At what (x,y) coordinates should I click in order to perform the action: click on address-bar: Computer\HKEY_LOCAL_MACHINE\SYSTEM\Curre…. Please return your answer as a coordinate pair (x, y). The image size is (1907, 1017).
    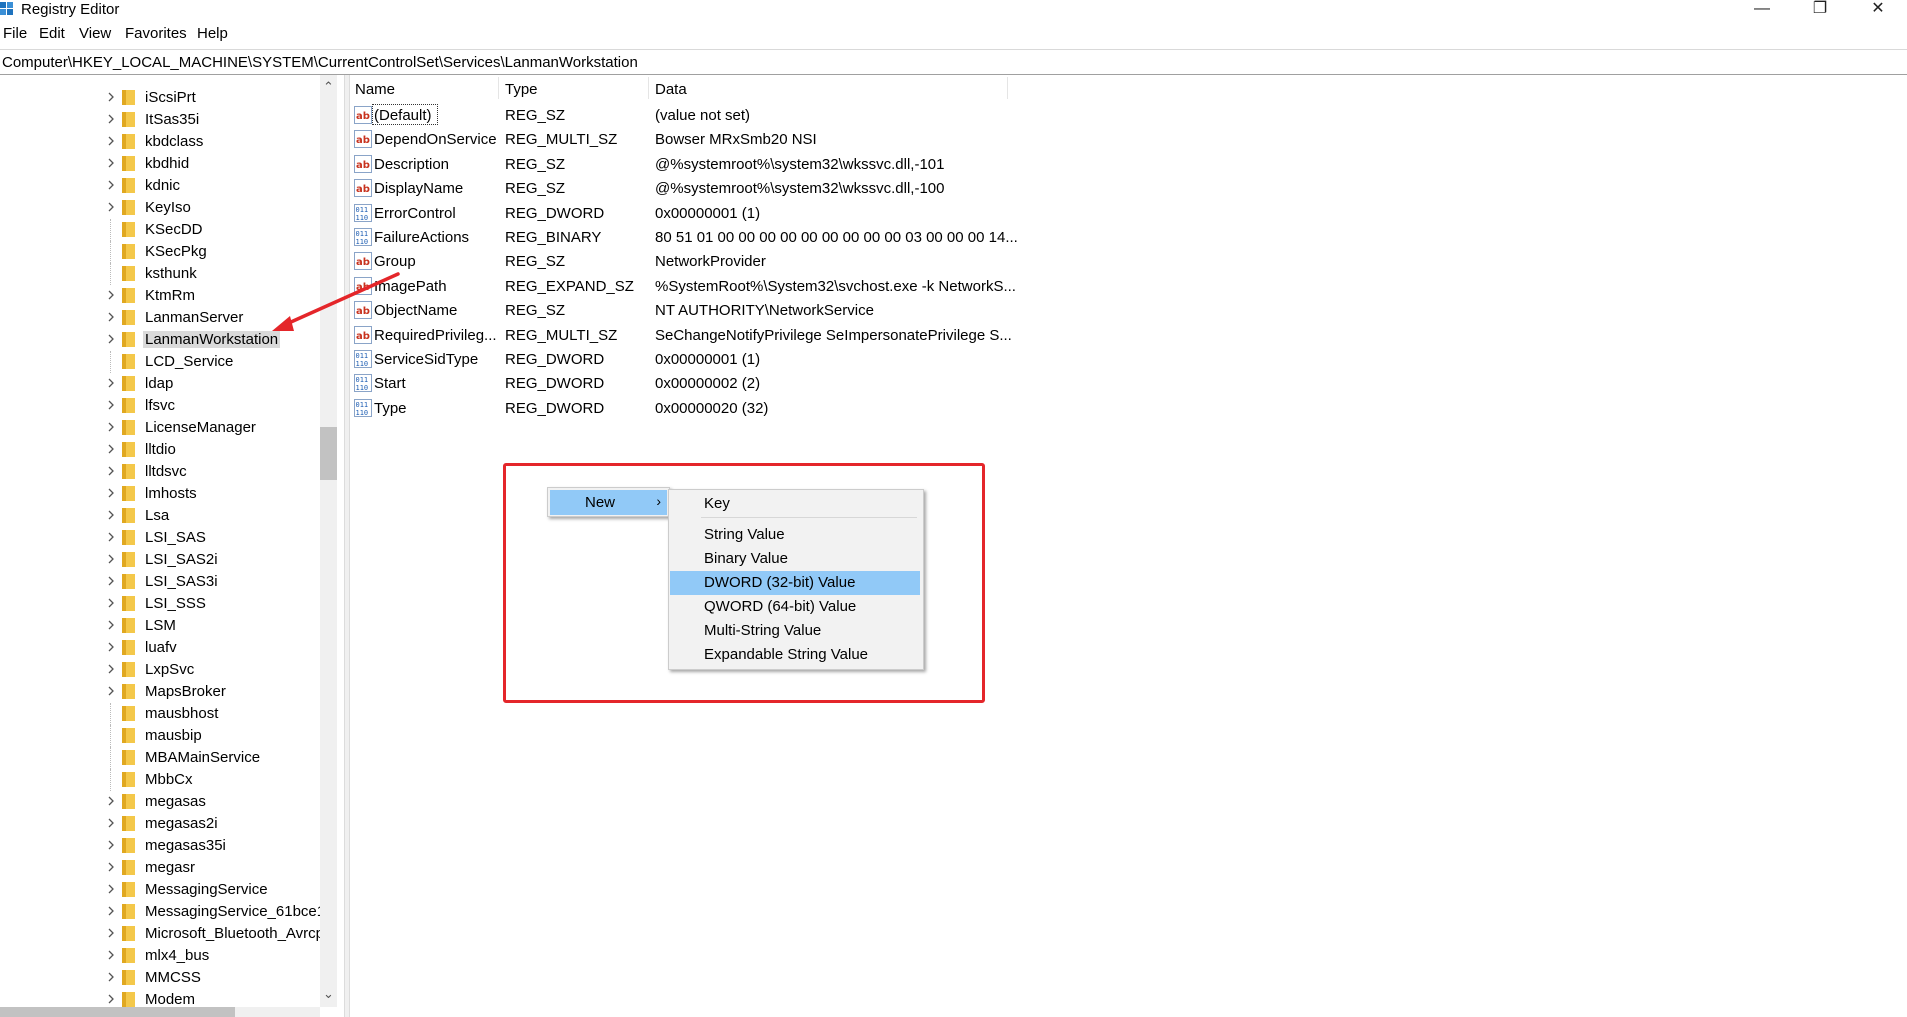
    Looking at the image, I should click on (953, 62).